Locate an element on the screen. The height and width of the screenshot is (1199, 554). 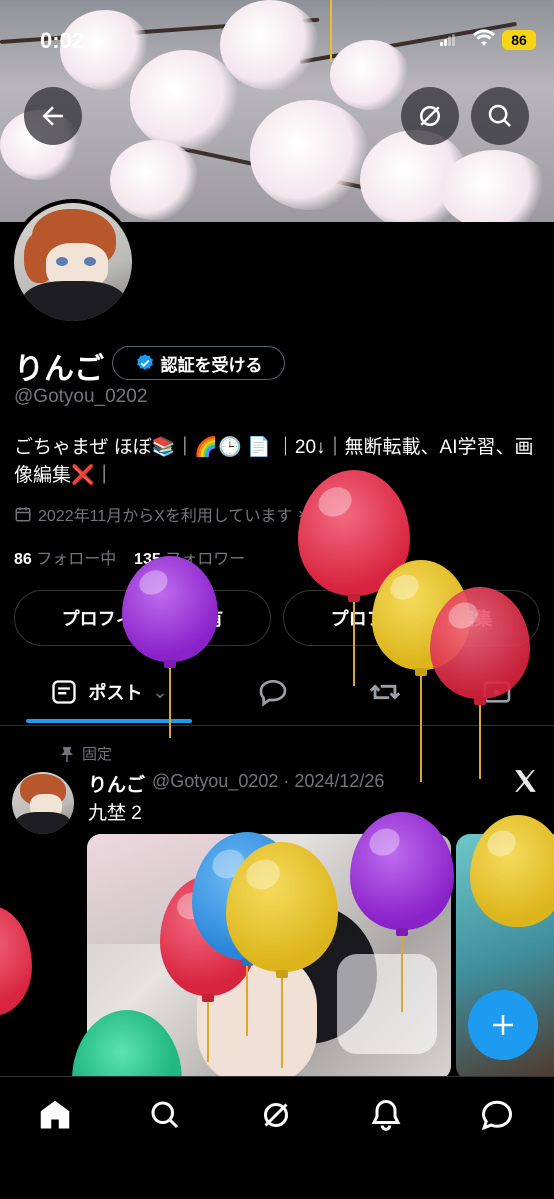
joined-date: 2022年11月からXを利用しています › is located at coordinates (159, 514).